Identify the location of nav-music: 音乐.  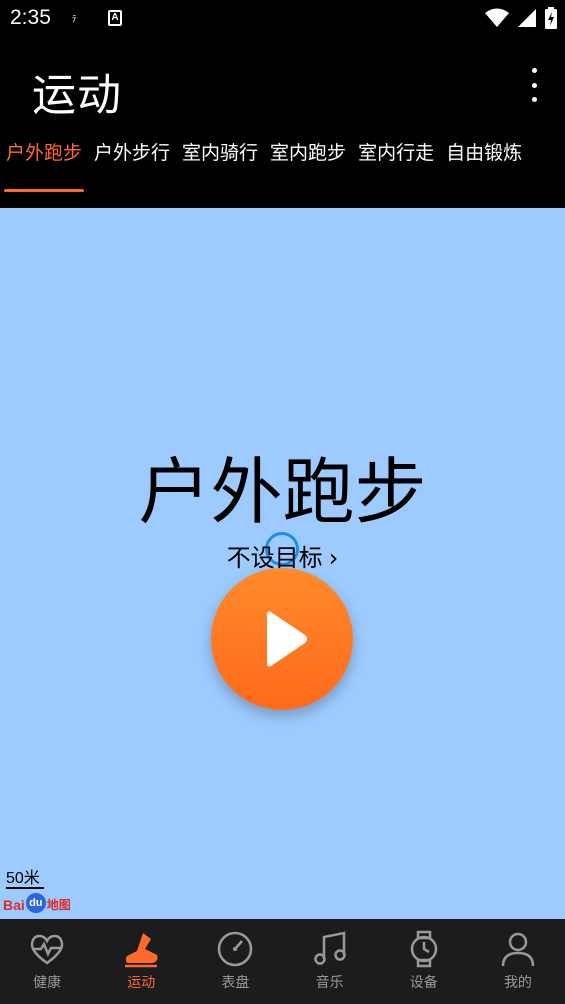
(330, 961).